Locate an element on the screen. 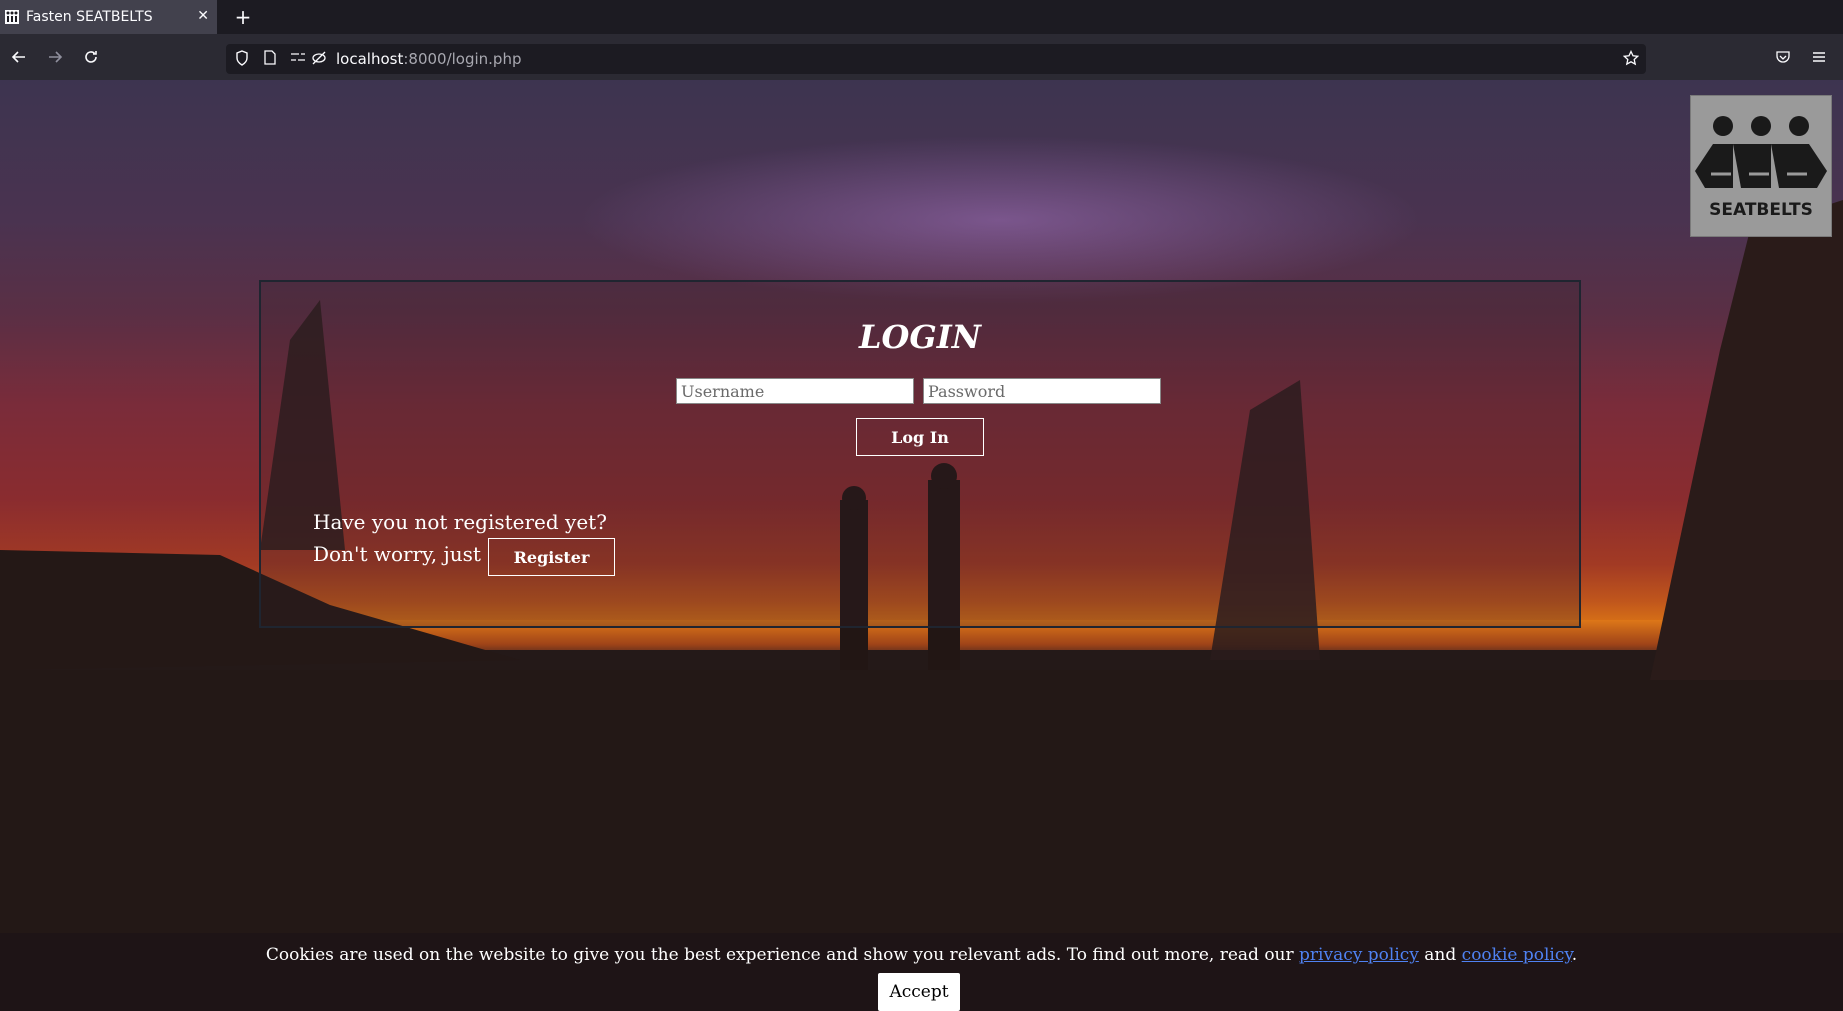 This screenshot has height=1011, width=1843. logo-text: SEATBELTS is located at coordinates (1761, 210).